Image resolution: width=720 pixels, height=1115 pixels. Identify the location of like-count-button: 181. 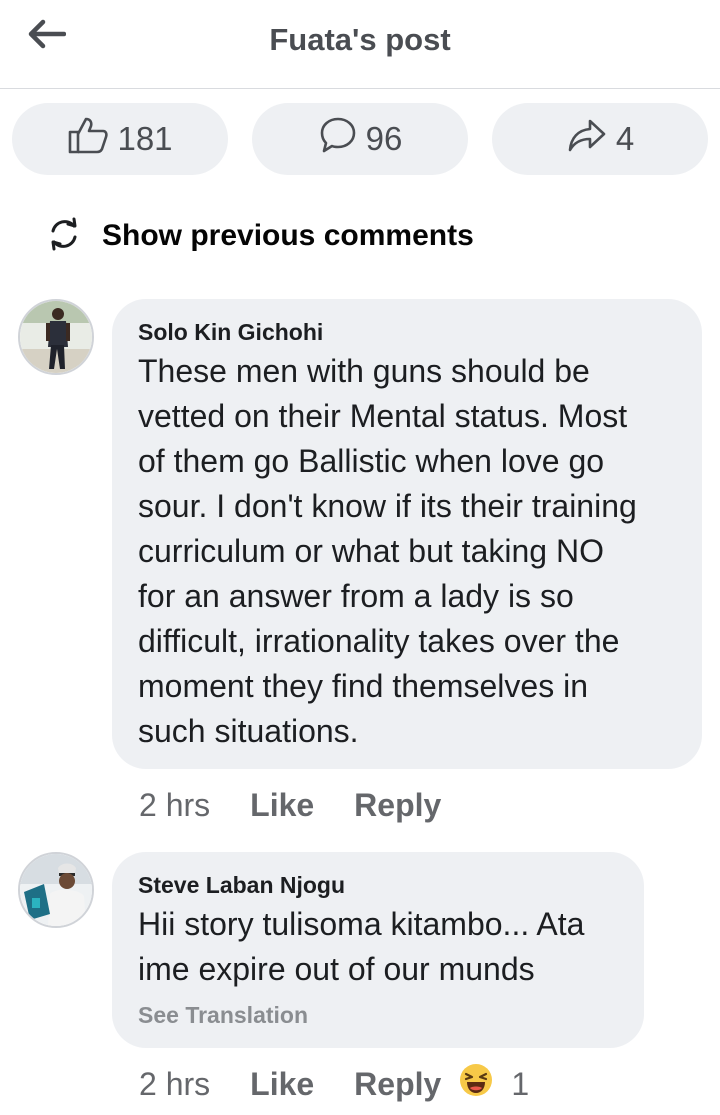
(120, 139).